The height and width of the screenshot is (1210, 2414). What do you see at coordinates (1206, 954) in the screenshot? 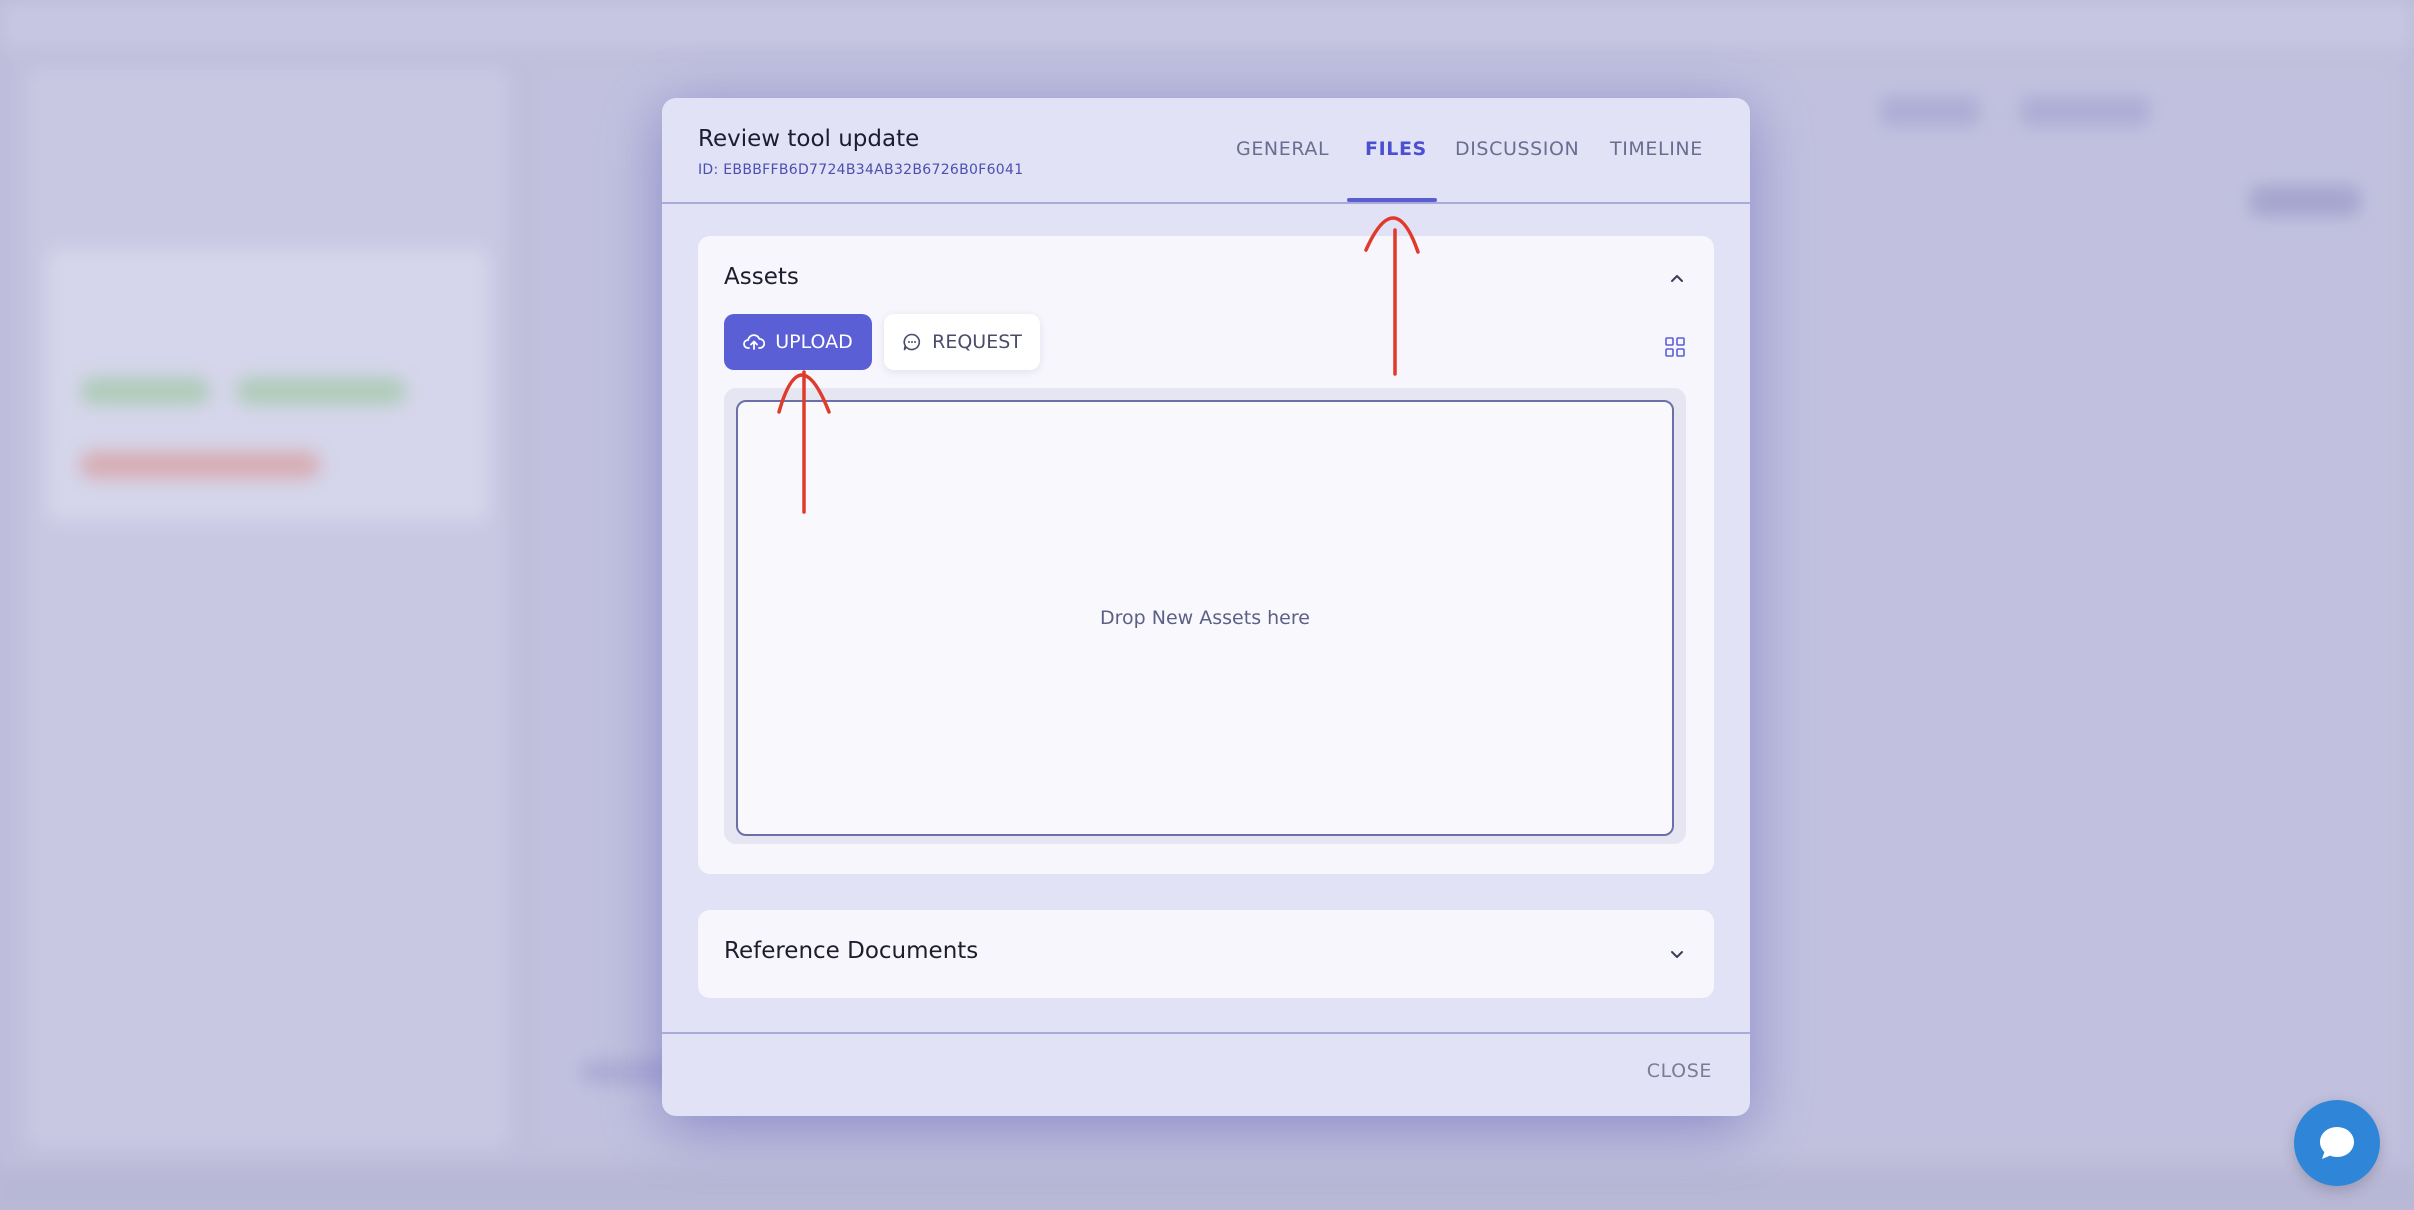
I see `reference-documents-panel: Reference Documents` at bounding box center [1206, 954].